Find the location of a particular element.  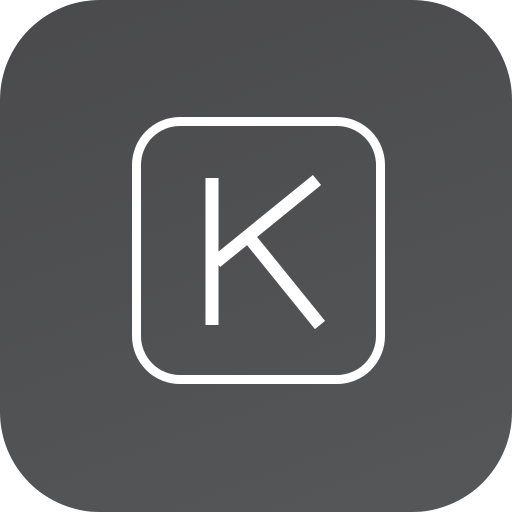

letter-k-key-icon is located at coordinates (265, 252).